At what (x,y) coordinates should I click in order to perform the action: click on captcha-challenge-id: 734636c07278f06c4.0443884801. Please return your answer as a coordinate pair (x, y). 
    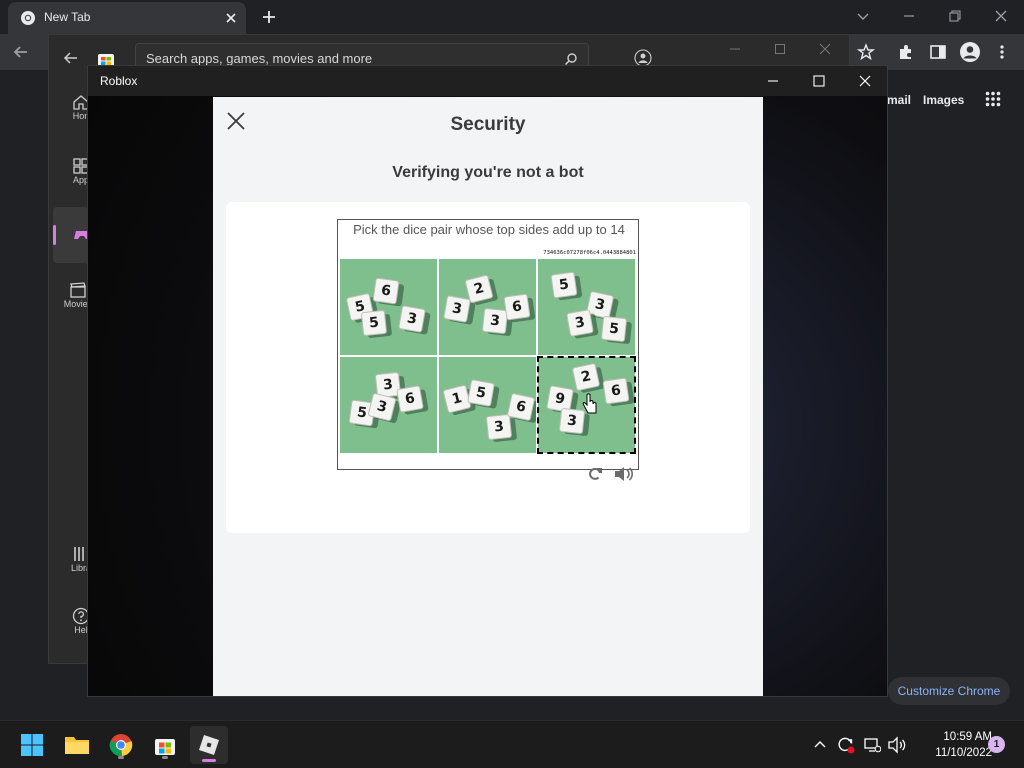
    Looking at the image, I should click on (589, 253).